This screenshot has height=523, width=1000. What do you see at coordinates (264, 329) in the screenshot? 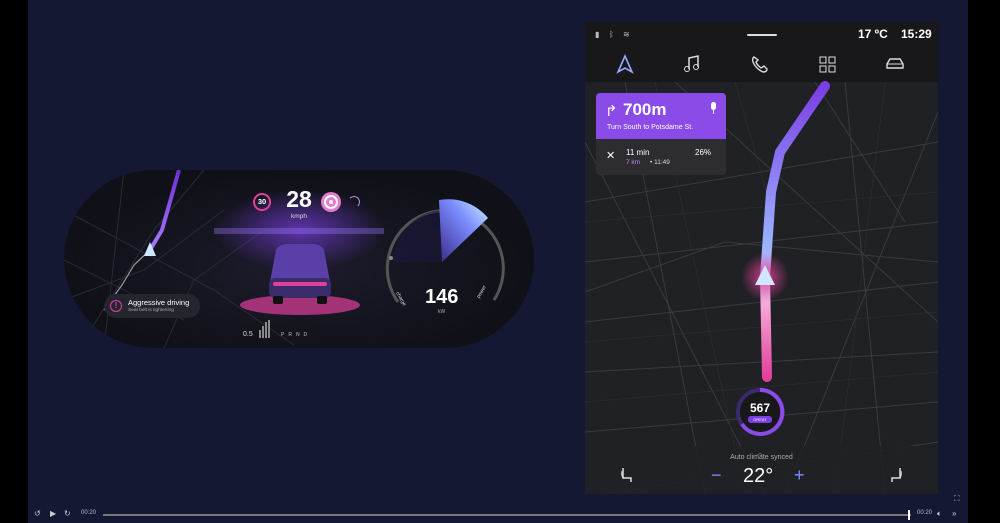
I see `gear-shift-graphic` at bounding box center [264, 329].